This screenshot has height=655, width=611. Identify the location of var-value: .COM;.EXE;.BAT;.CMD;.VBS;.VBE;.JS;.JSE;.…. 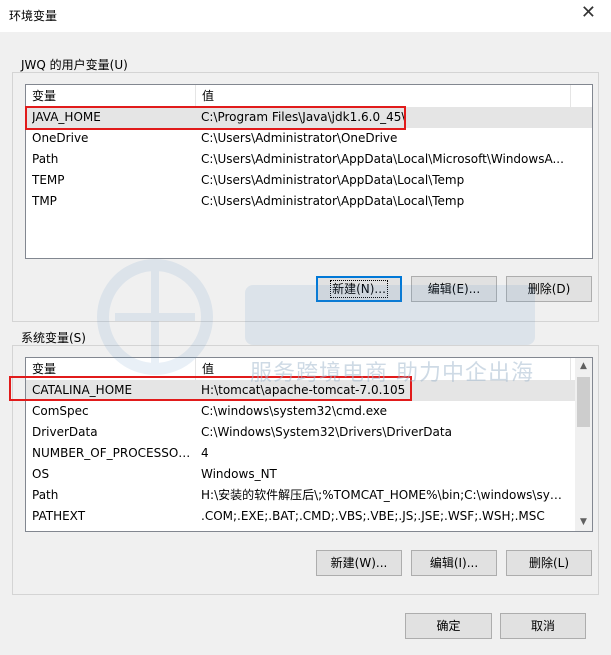
(373, 516).